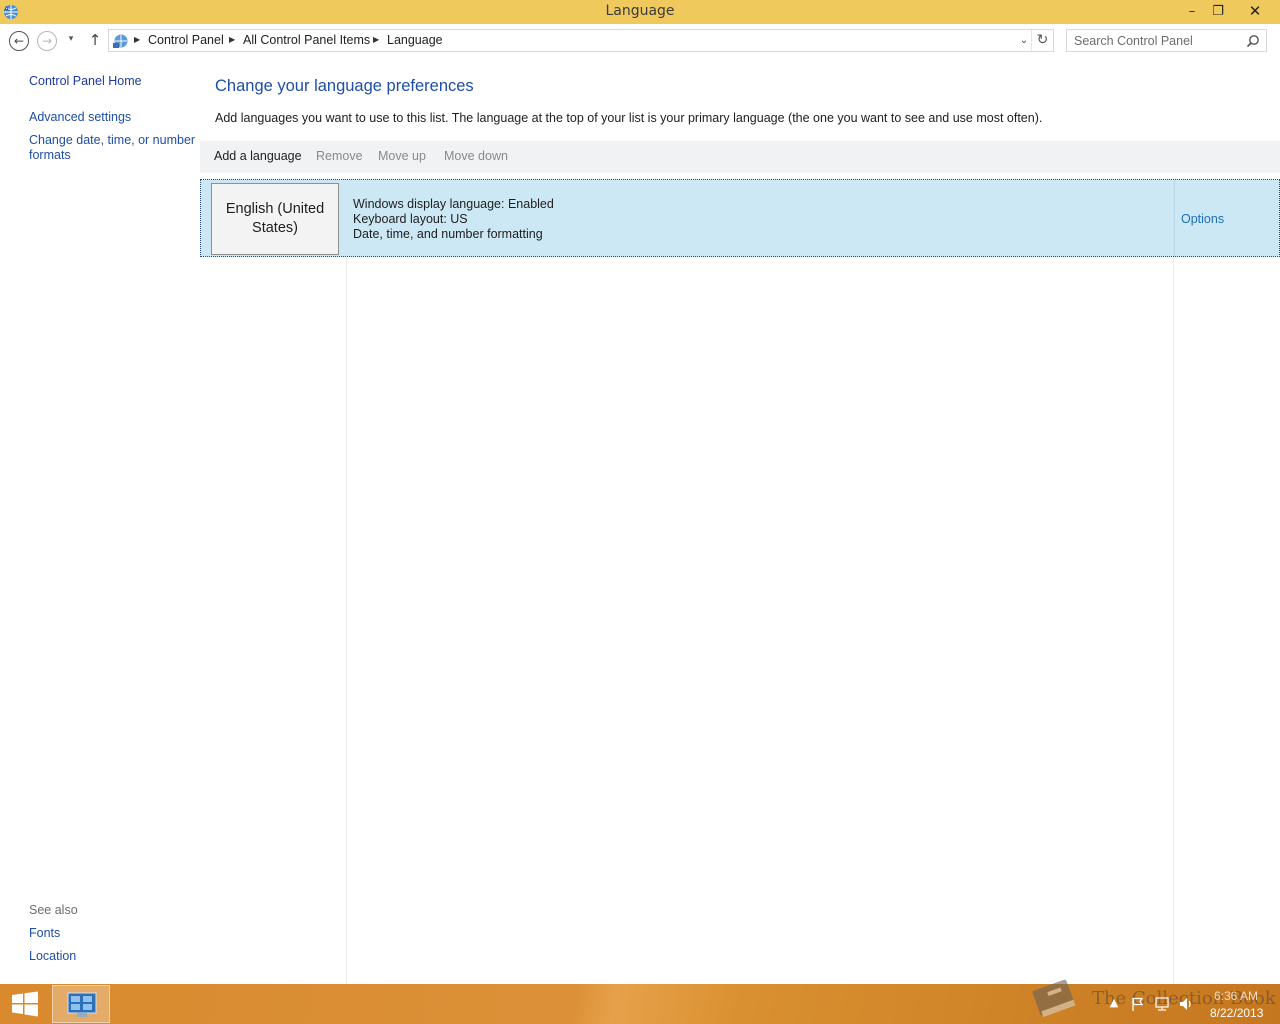 The width and height of the screenshot is (1280, 1024). I want to click on control-panel-home-link: Control Panel Home, so click(85, 81).